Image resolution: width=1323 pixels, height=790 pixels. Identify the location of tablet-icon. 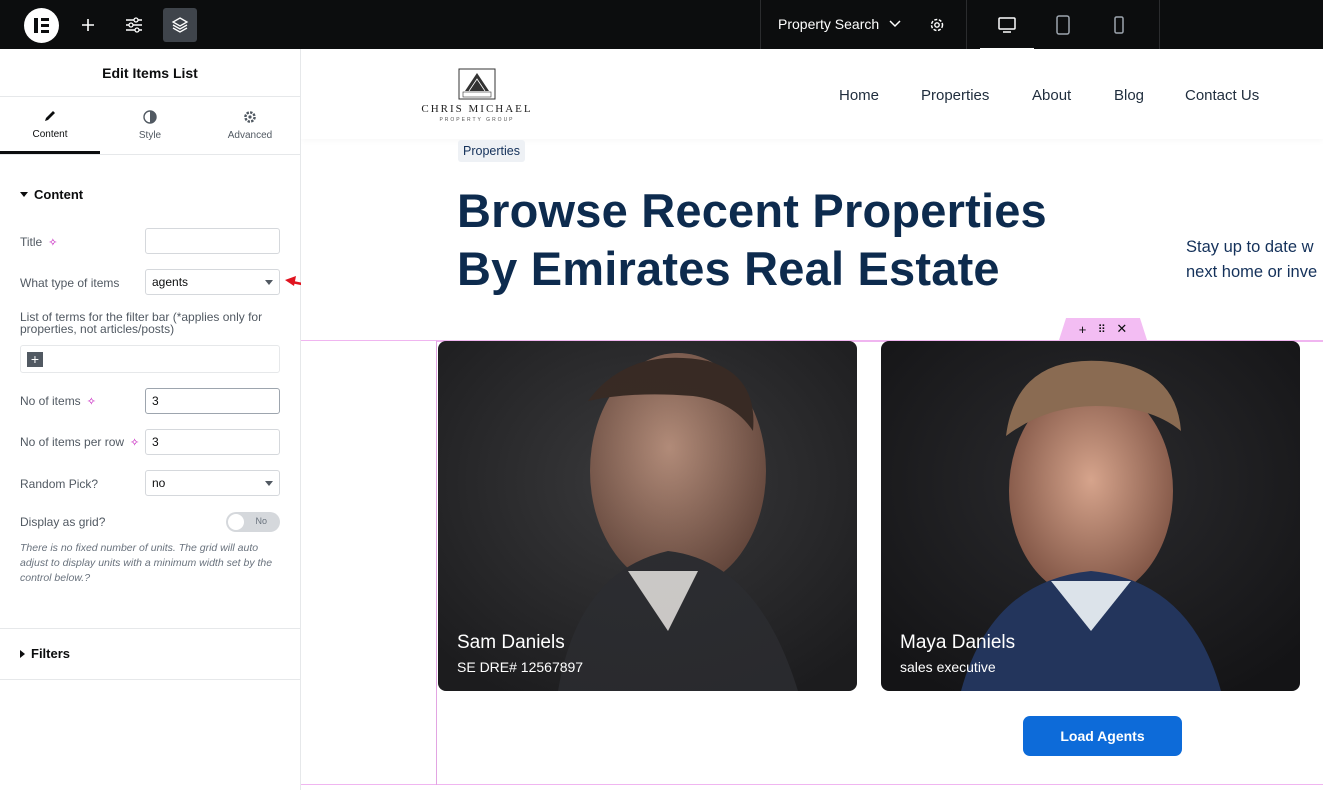
(1063, 25).